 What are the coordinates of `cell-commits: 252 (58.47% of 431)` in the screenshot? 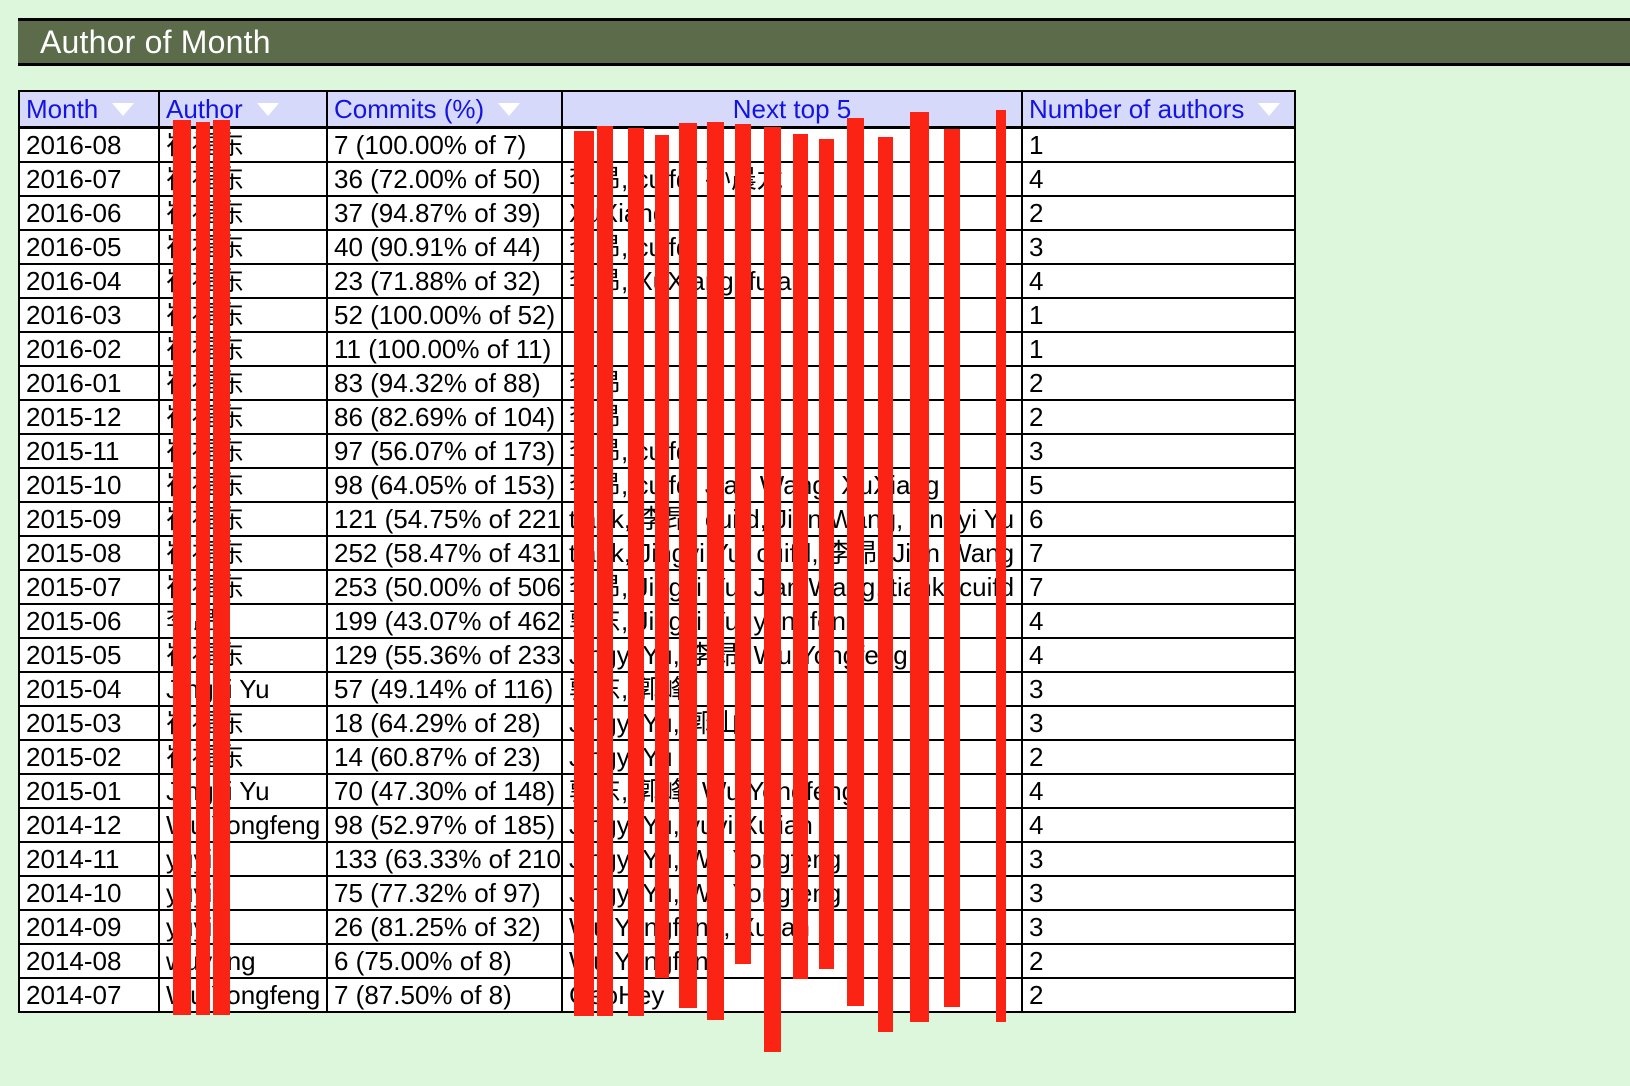 It's located at (444, 552).